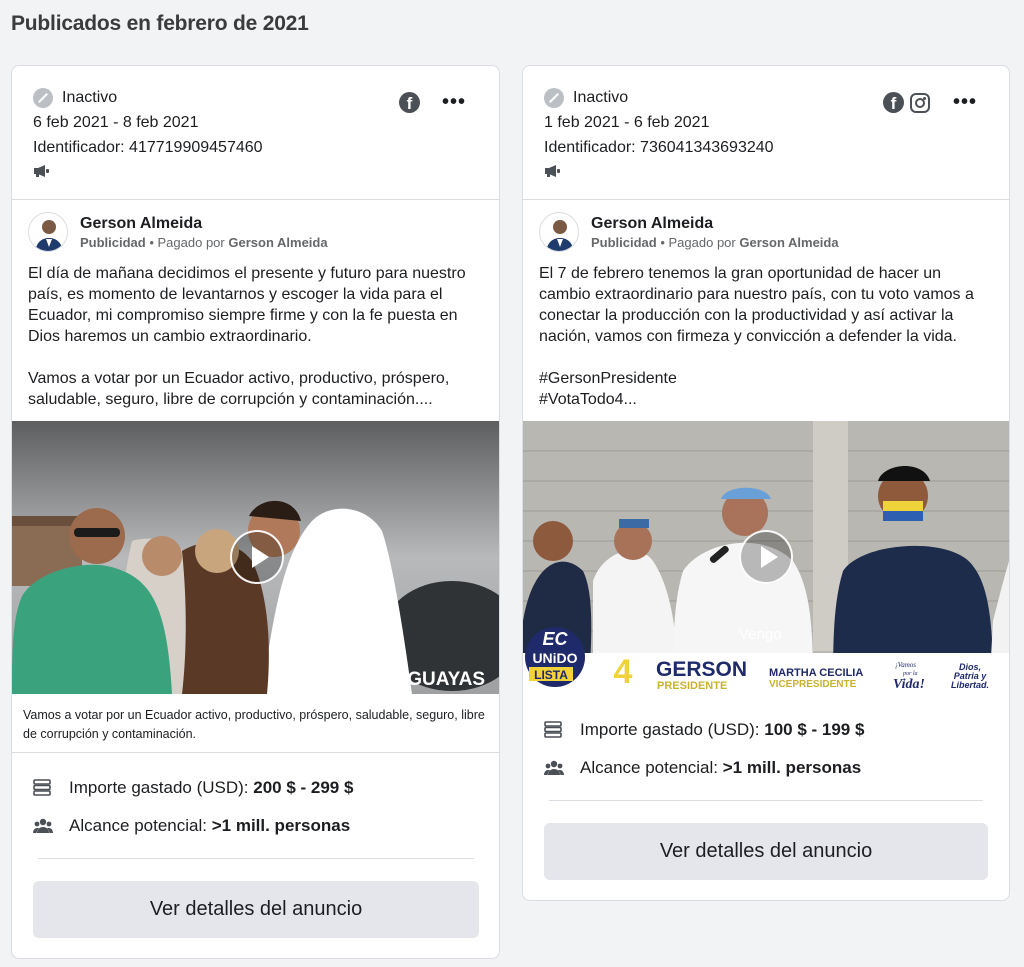 The height and width of the screenshot is (967, 1024). I want to click on spend-row: Importe gastado (USD): 200 $ - 299 $, so click(255, 788).